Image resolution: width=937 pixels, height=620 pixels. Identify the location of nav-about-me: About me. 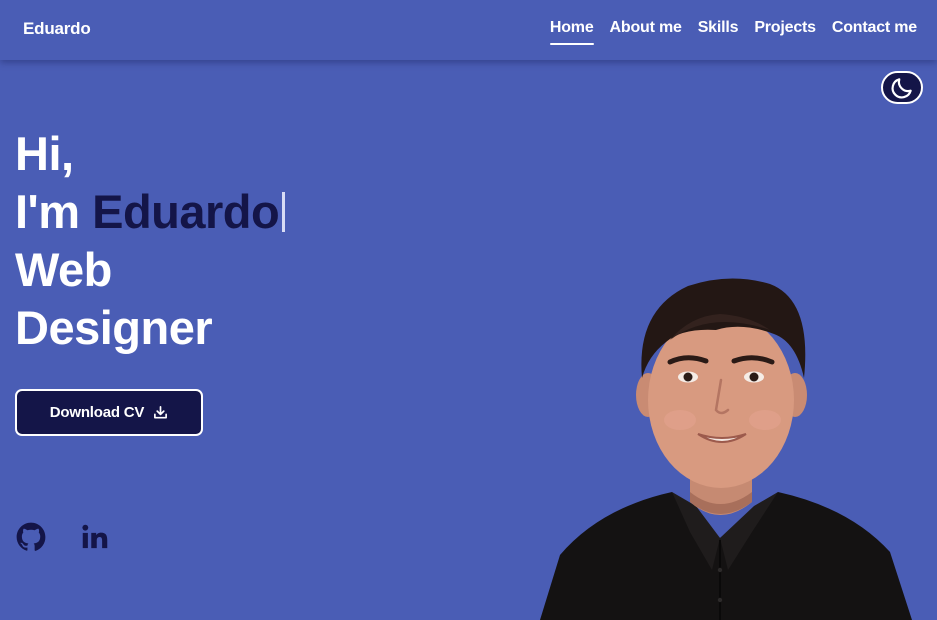
(646, 31).